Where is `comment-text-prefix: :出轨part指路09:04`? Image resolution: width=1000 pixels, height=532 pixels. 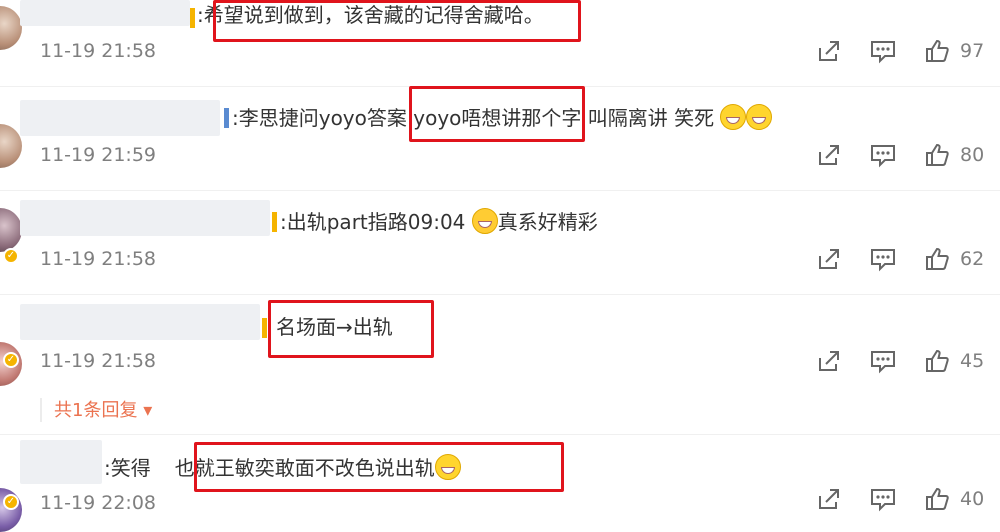
comment-text-prefix: :出轨part指路09:04 is located at coordinates (373, 222).